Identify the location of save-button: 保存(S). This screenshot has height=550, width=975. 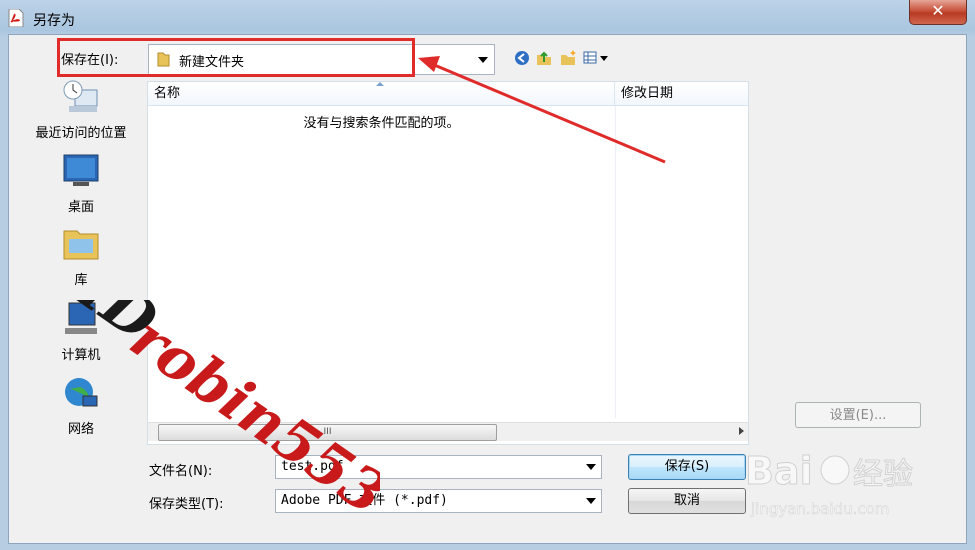
(687, 467).